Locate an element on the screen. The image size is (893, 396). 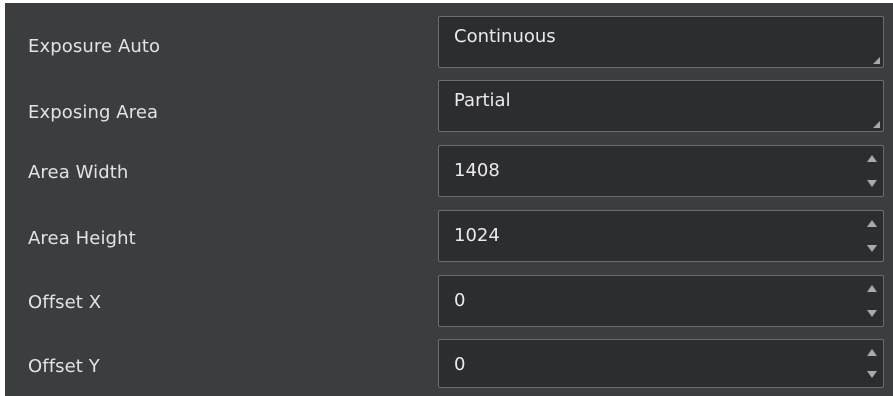
offset-x-label: Offset X is located at coordinates (65, 302).